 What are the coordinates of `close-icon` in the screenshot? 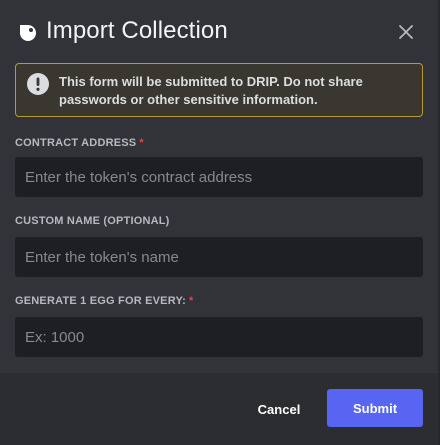 It's located at (406, 32).